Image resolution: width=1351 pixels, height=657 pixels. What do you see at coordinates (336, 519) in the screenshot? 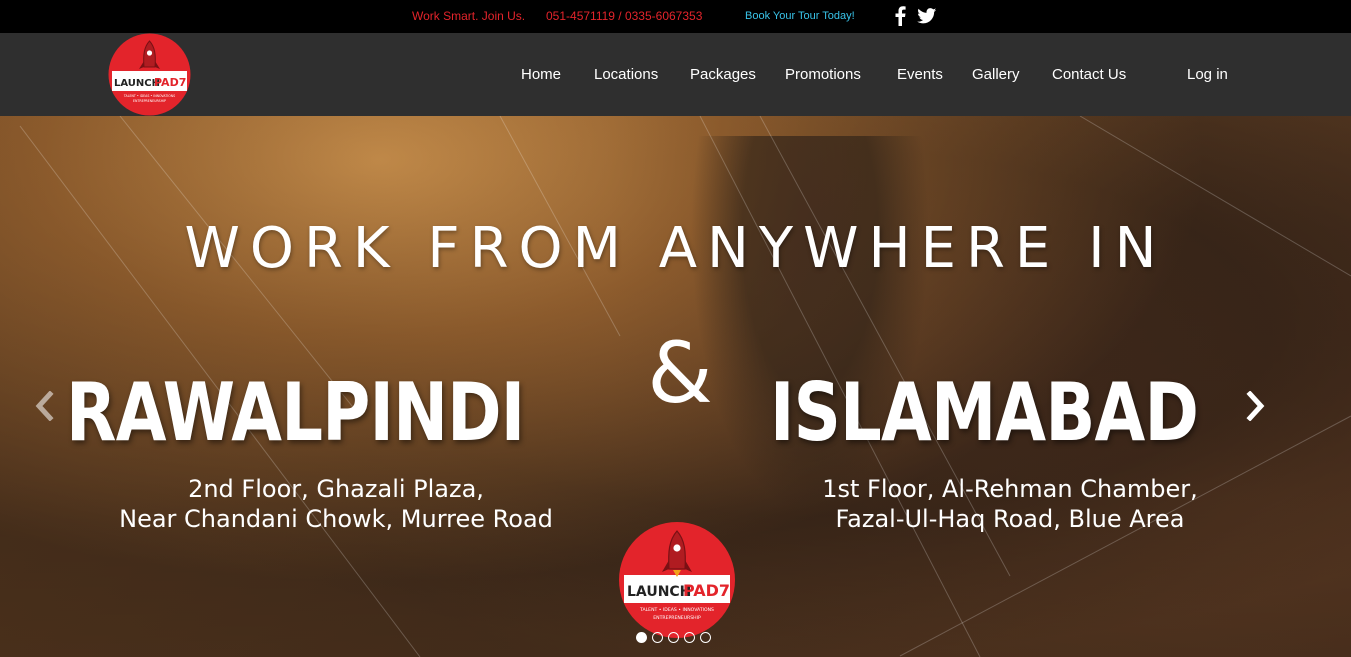
I see `rawalpindi-address-line-2: Near Chandani Chowk, Murree Road` at bounding box center [336, 519].